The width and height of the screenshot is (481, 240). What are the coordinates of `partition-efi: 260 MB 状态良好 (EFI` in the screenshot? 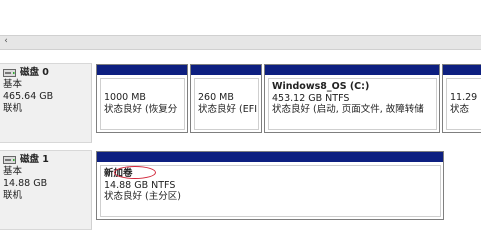 It's located at (226, 98).